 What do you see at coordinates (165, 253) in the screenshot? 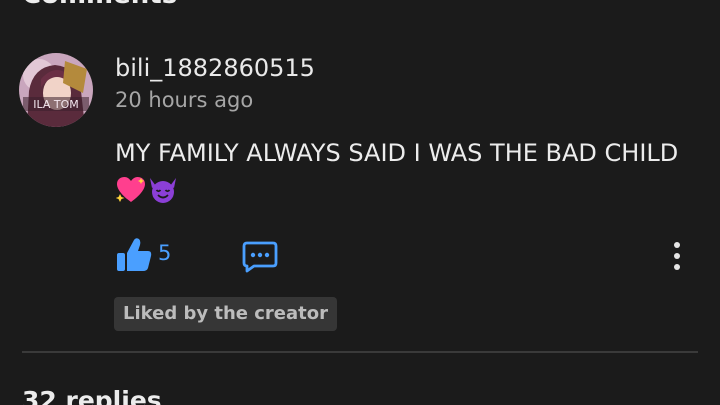
I see `like-count: 5` at bounding box center [165, 253].